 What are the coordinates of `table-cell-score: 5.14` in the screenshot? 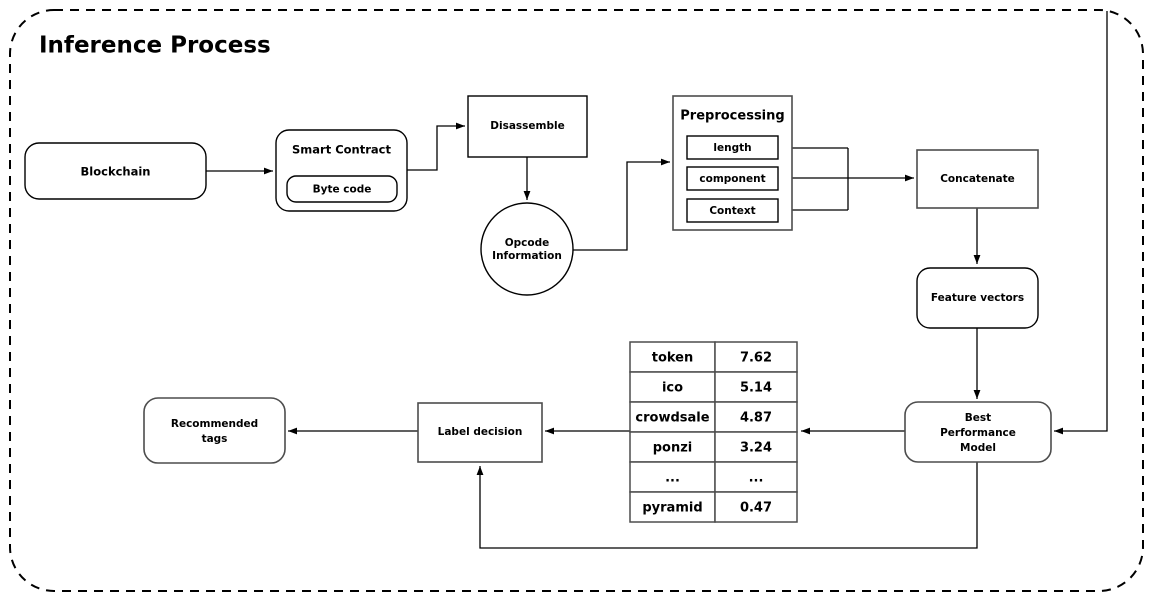 It's located at (756, 388).